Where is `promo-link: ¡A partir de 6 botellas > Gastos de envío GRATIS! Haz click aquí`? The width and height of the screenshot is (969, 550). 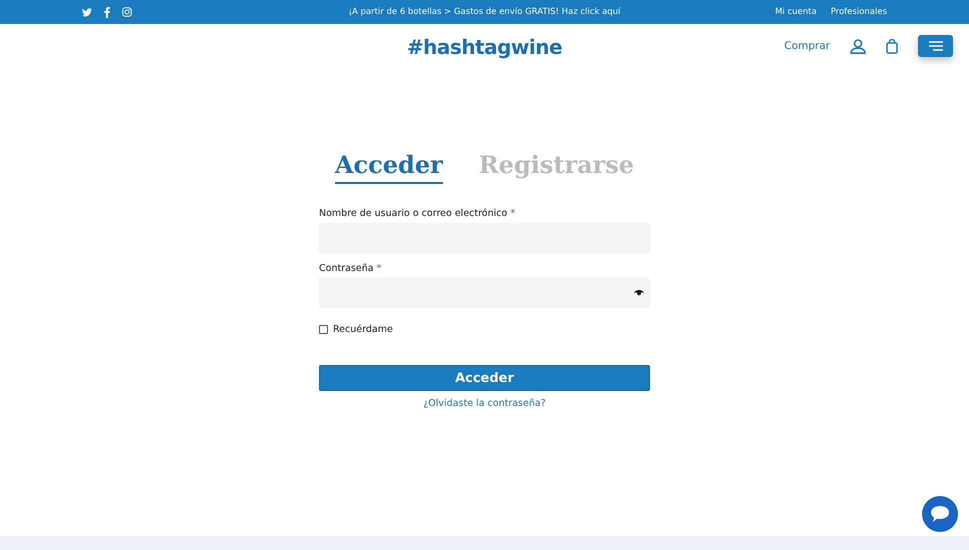 promo-link: ¡A partir de 6 botellas > Gastos de envío GRATIS! Haz click aquí is located at coordinates (484, 12).